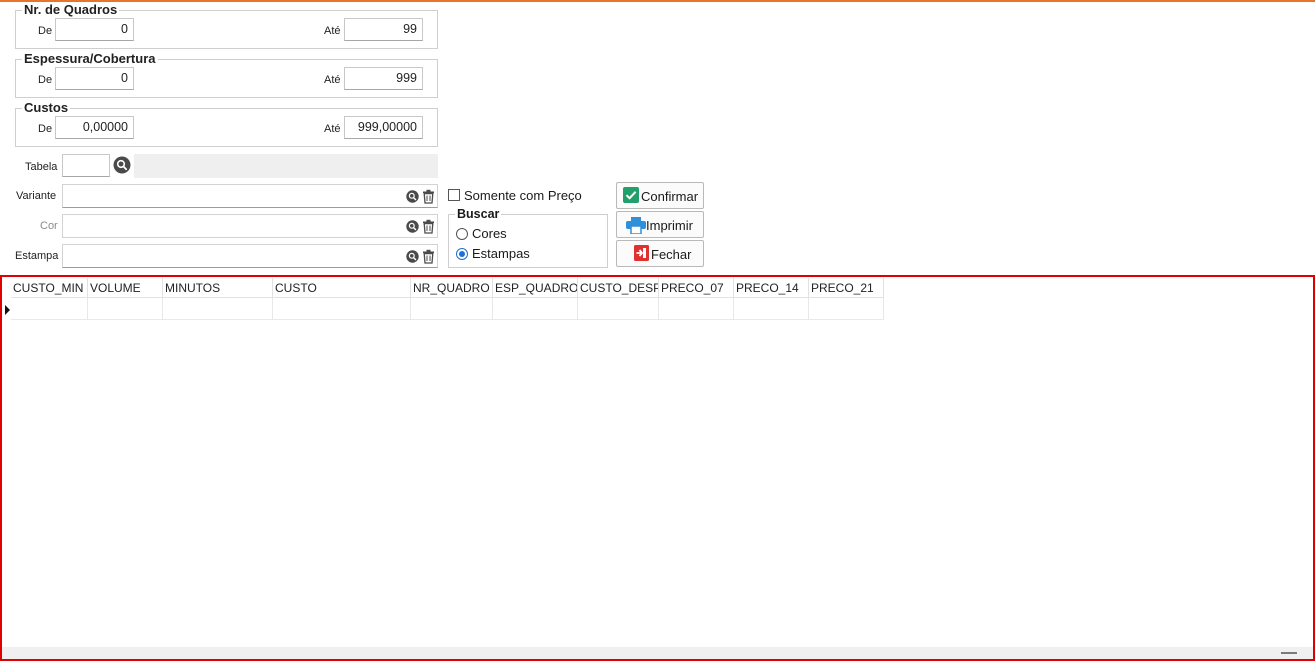 The width and height of the screenshot is (1315, 662). Describe the element at coordinates (342, 288) in the screenshot. I see `grid-header-custo: CUSTO` at that location.